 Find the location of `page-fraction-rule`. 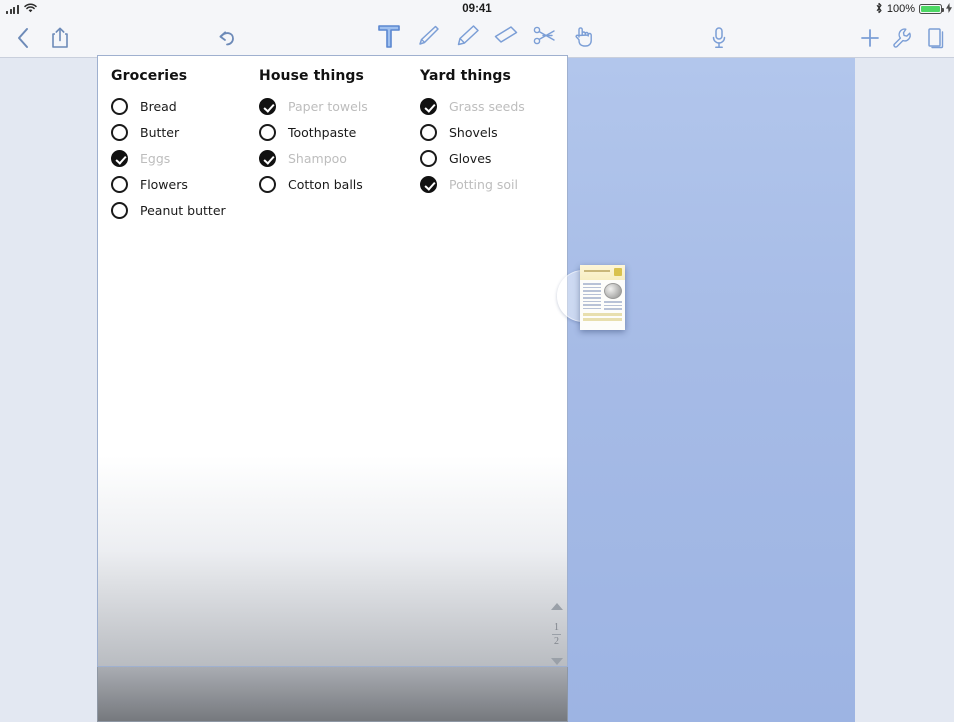

page-fraction-rule is located at coordinates (556, 634).